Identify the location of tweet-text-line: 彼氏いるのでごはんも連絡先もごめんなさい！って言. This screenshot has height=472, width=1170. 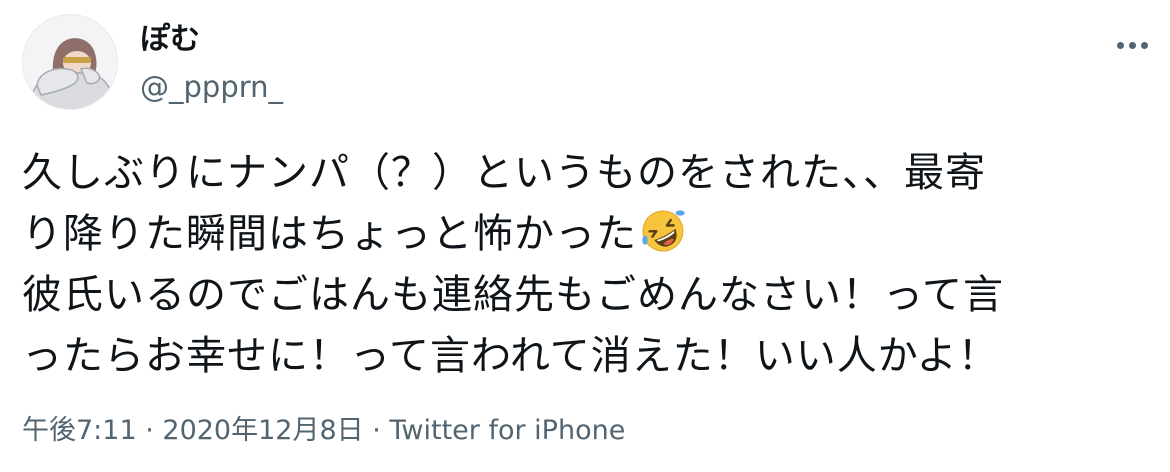
(513, 295).